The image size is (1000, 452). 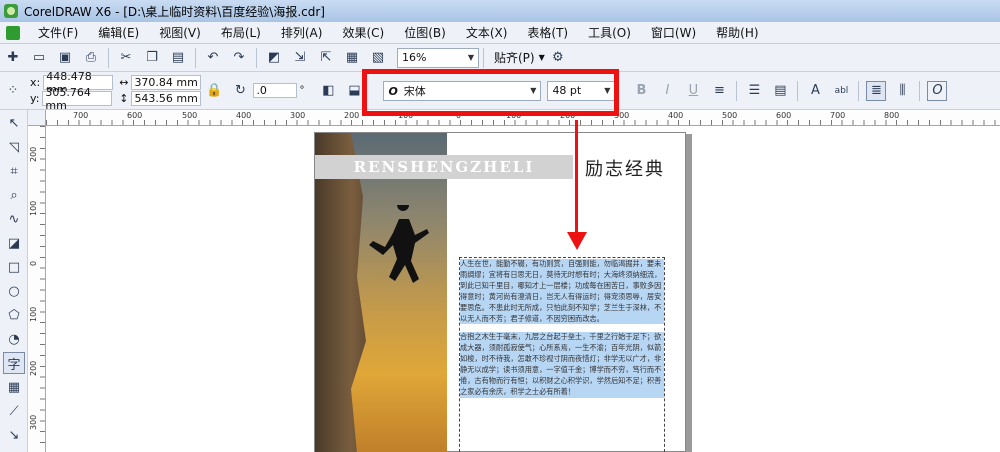 I want to click on edit-text-icon: abl, so click(x=841, y=91).